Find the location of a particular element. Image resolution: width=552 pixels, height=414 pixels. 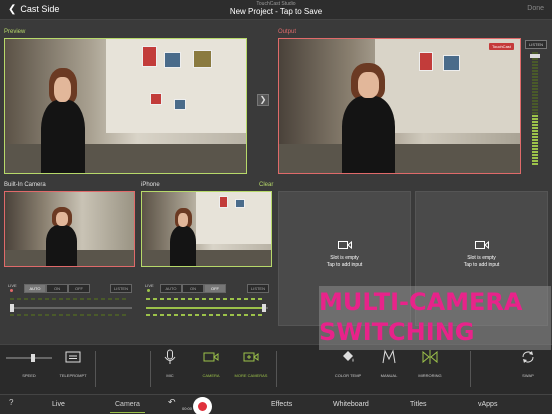

tab-vapps: vApps is located at coordinates (487, 404).